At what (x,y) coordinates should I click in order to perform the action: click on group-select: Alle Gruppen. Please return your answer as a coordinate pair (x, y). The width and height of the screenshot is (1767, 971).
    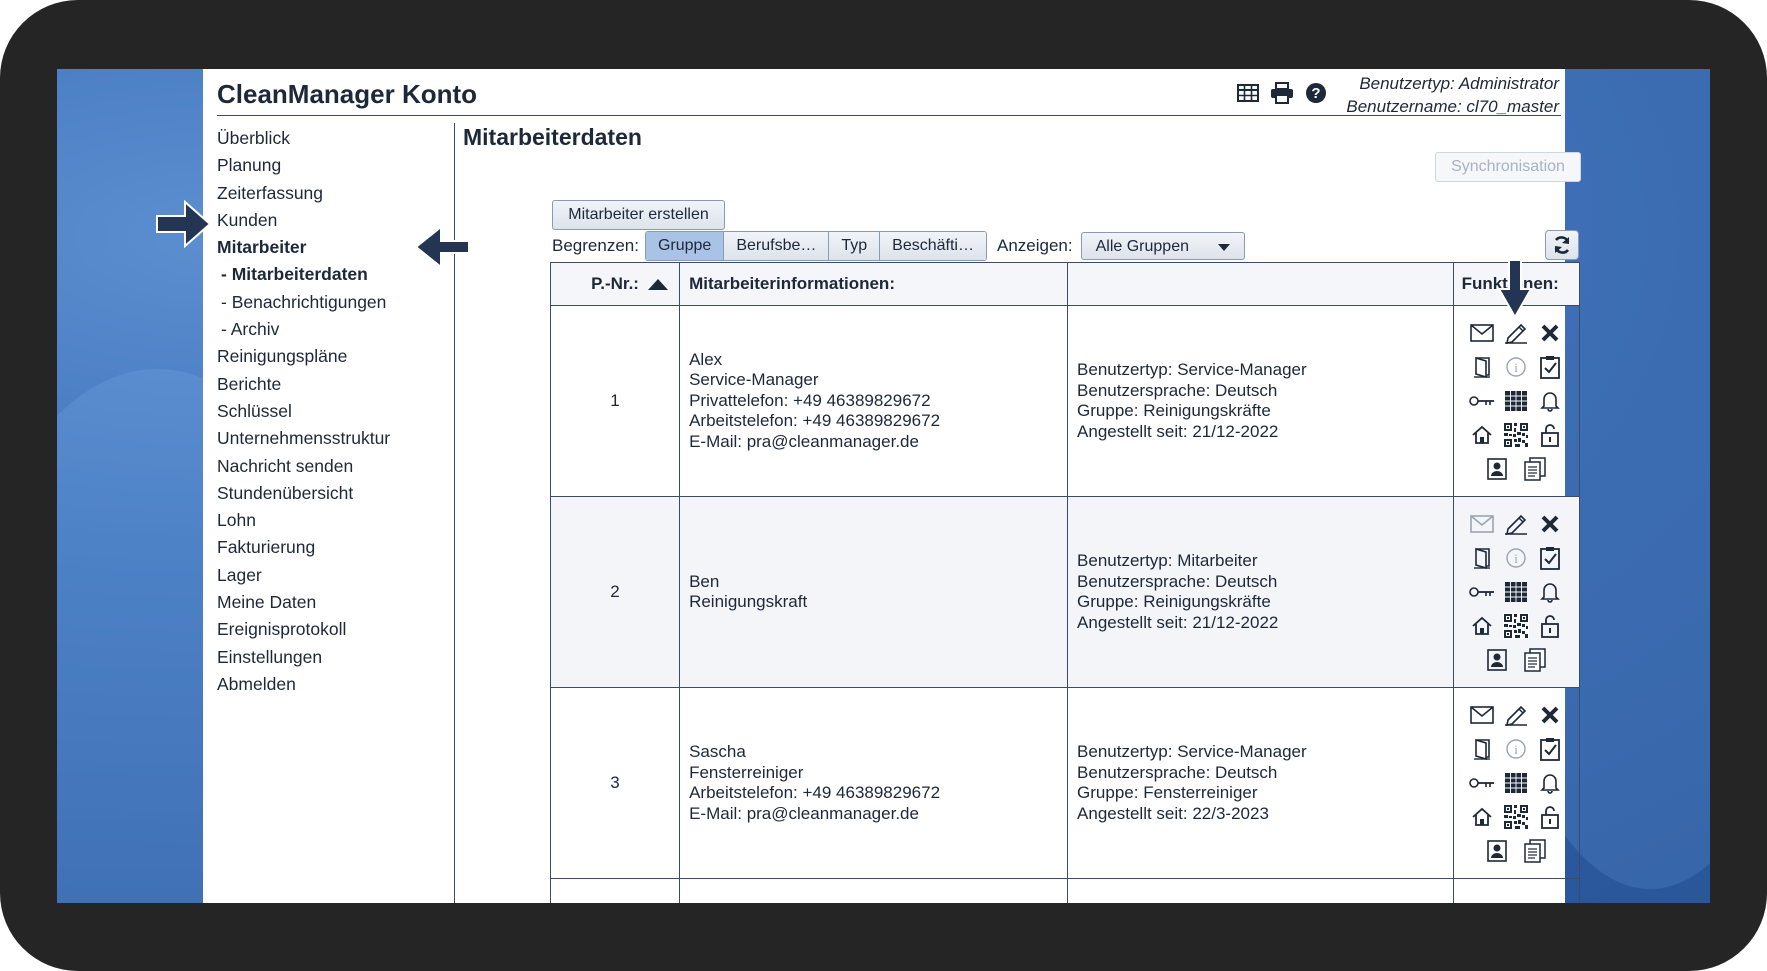
    Looking at the image, I should click on (1162, 246).